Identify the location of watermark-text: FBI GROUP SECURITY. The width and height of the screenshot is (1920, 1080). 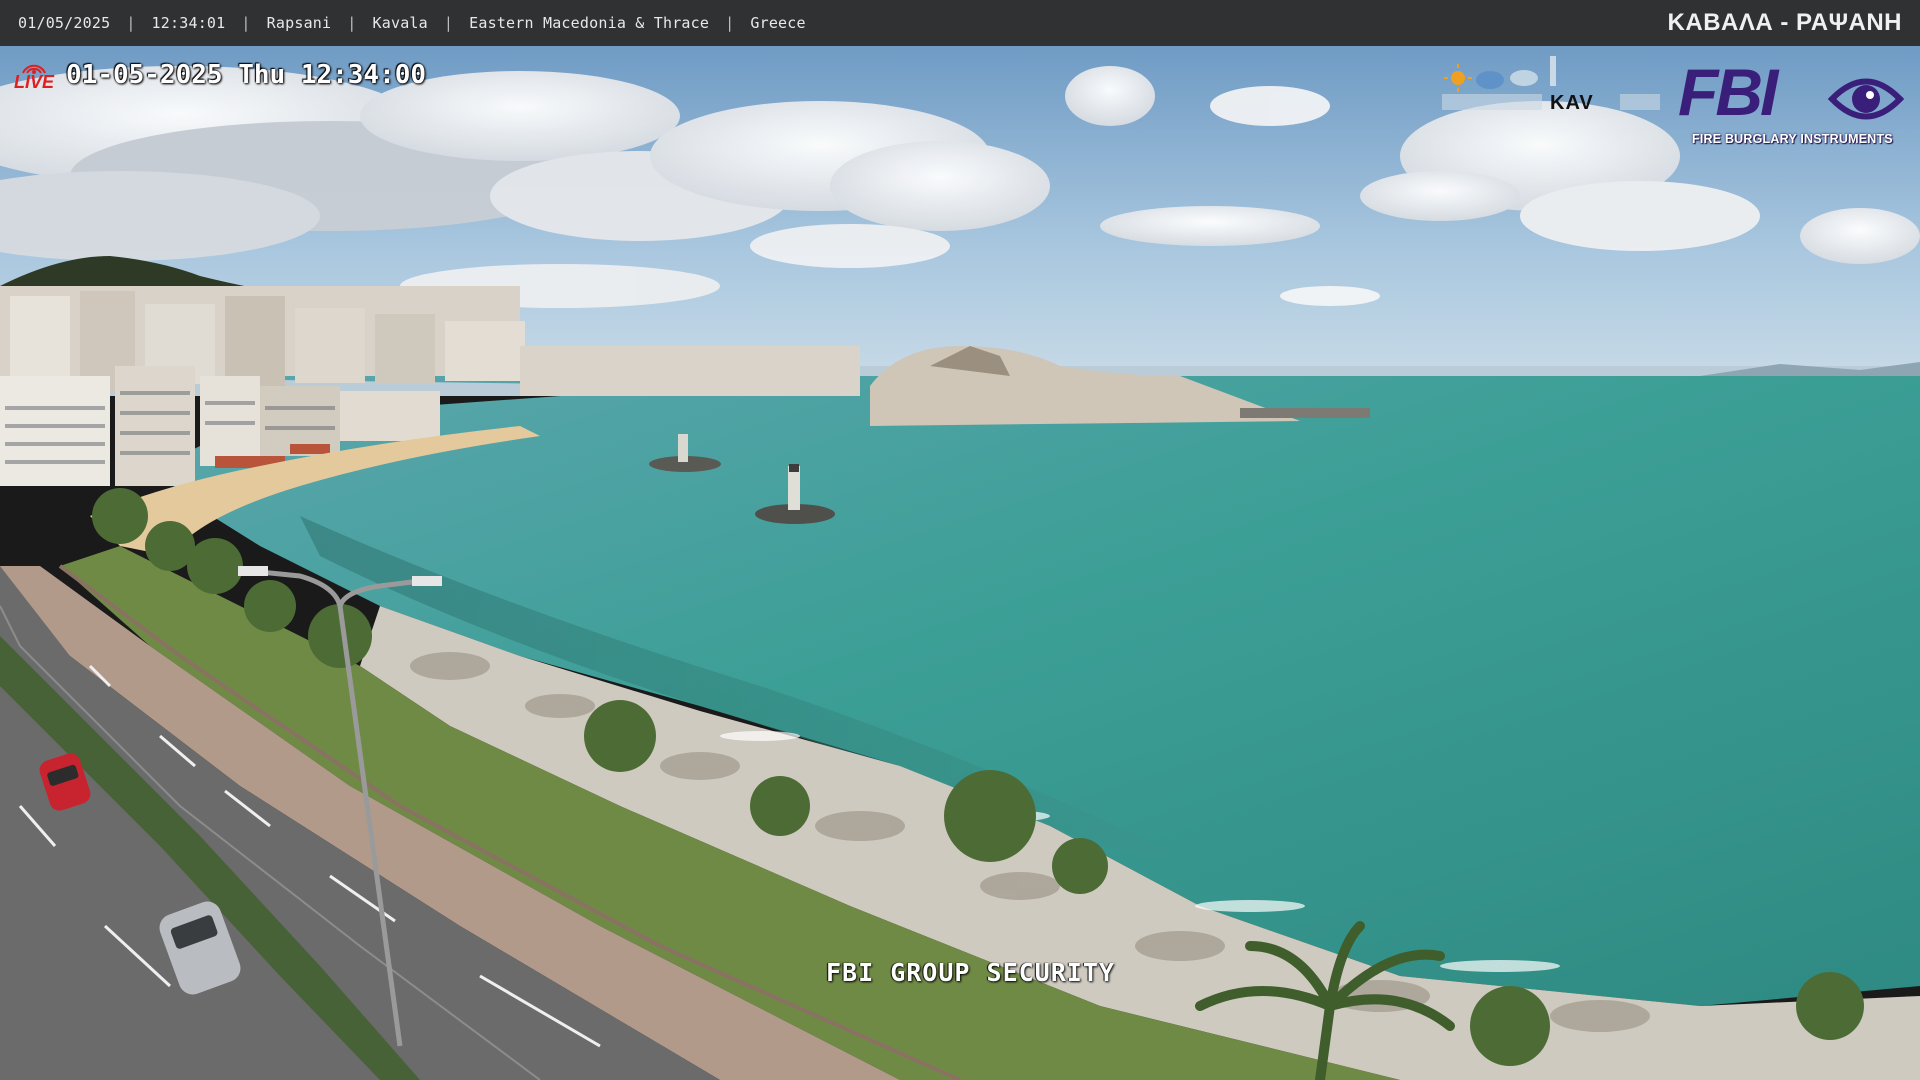
(970, 972).